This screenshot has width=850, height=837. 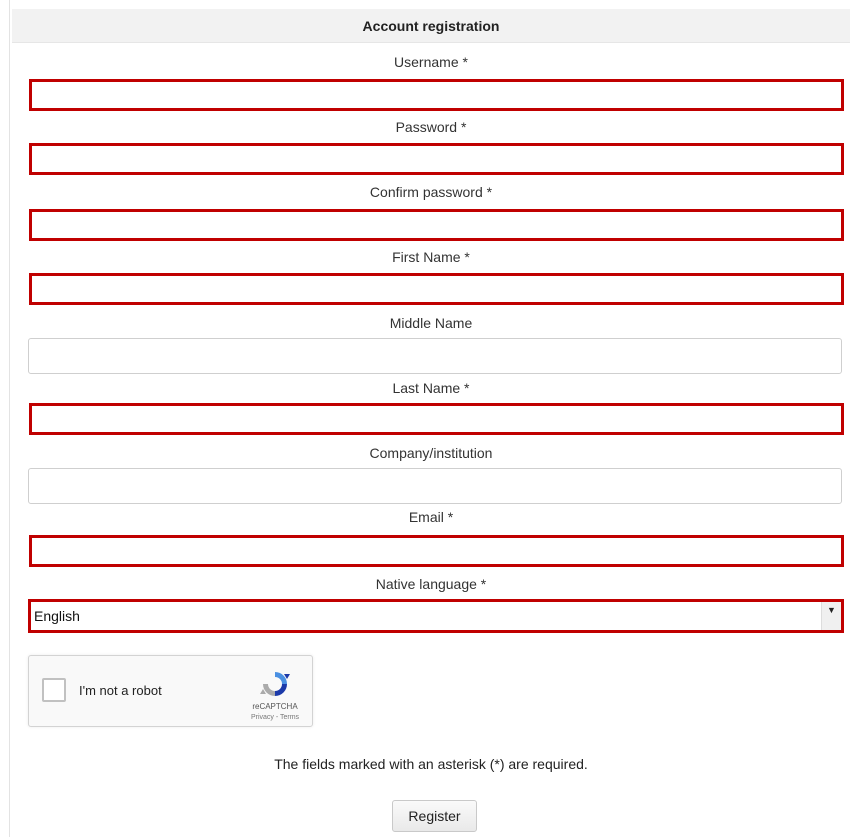 What do you see at coordinates (431, 257) in the screenshot?
I see `first-name-label: First Name *` at bounding box center [431, 257].